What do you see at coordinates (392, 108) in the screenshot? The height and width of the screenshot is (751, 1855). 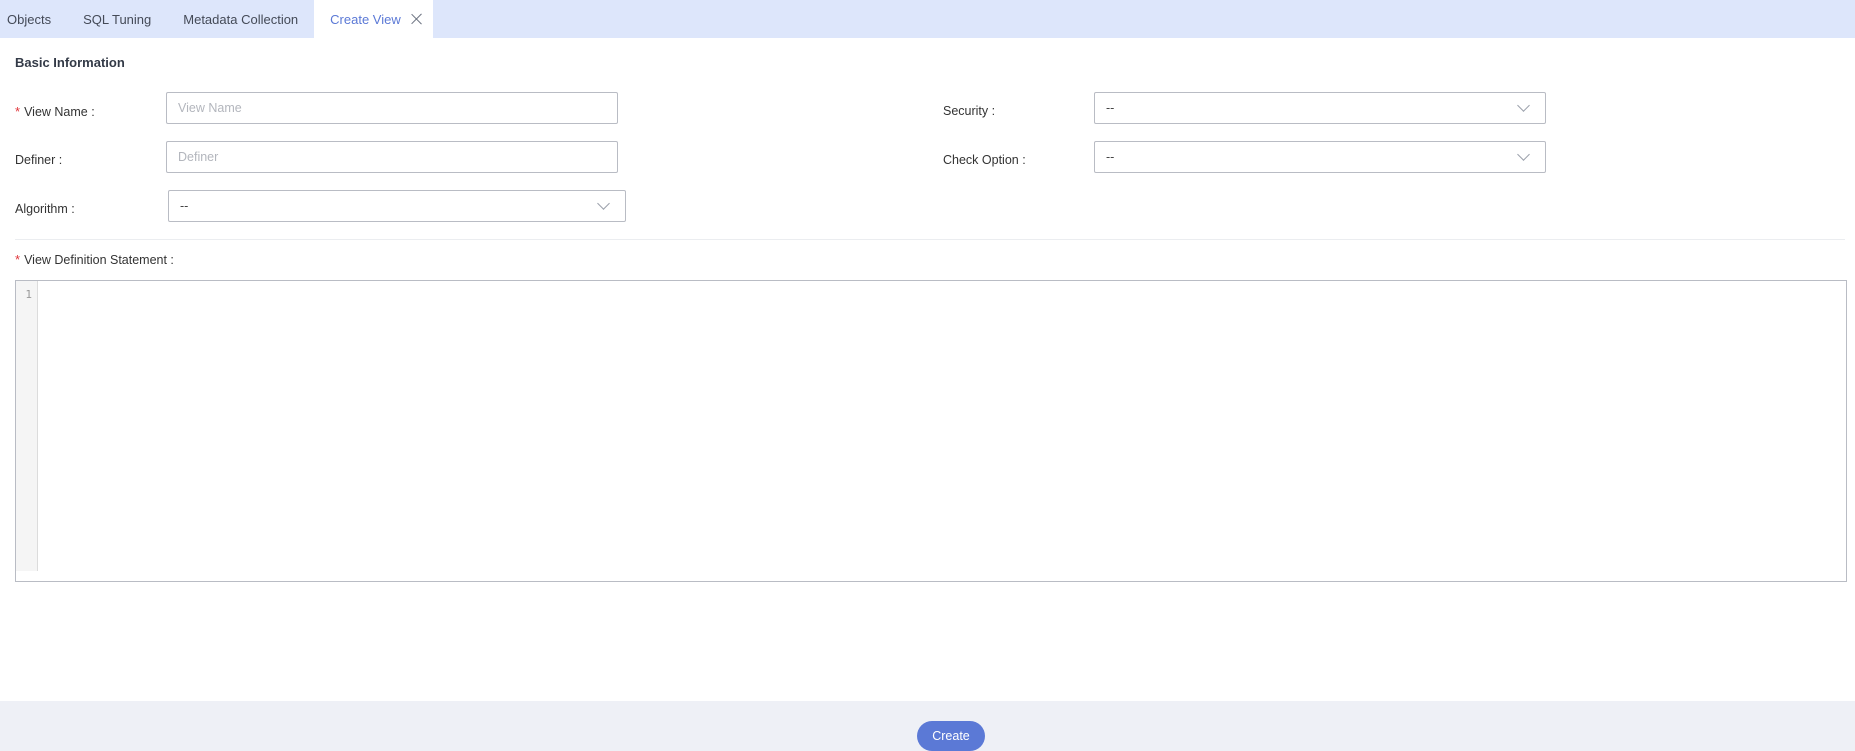 I see `view-name-input` at bounding box center [392, 108].